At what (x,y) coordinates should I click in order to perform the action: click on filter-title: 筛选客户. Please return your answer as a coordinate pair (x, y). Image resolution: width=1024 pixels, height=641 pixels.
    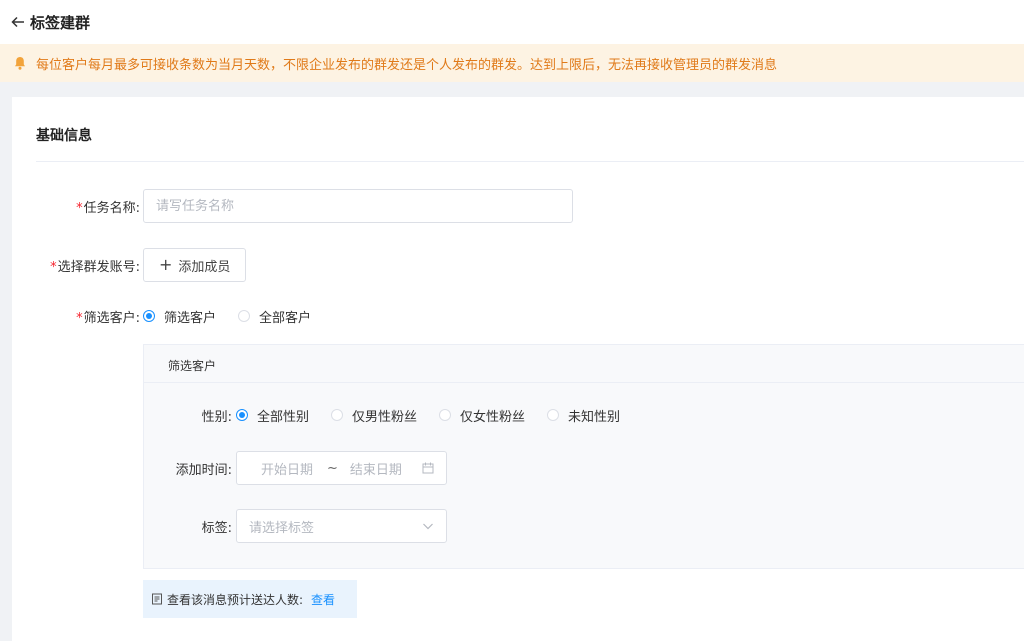
    Looking at the image, I should click on (192, 366).